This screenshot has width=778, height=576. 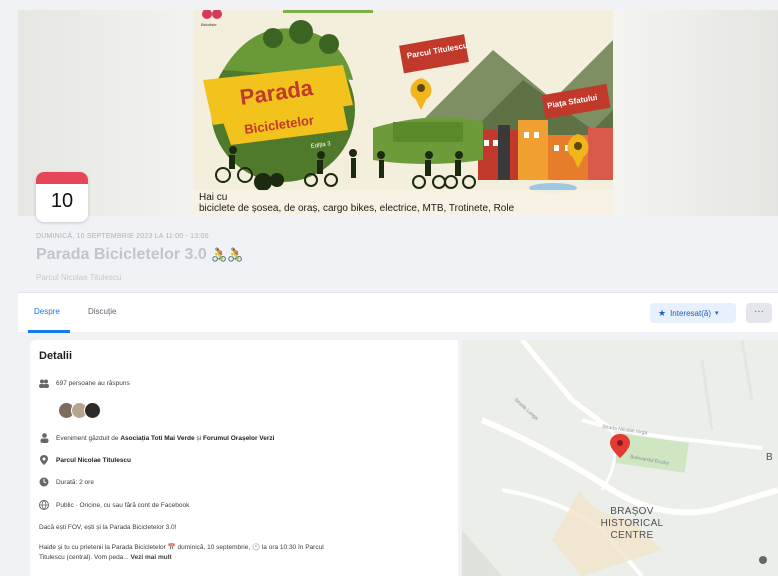 I want to click on person-icon, so click(x=44, y=438).